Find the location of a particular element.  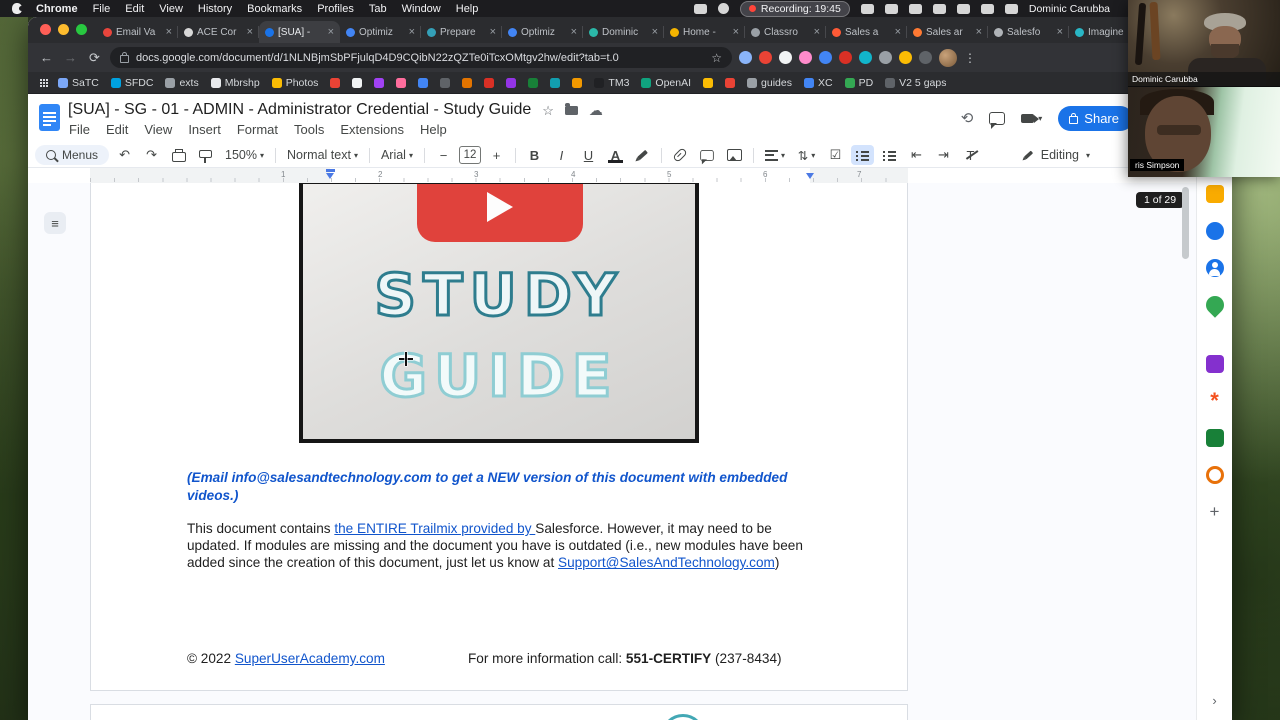

bookmark-item: XC is located at coordinates (818, 83).